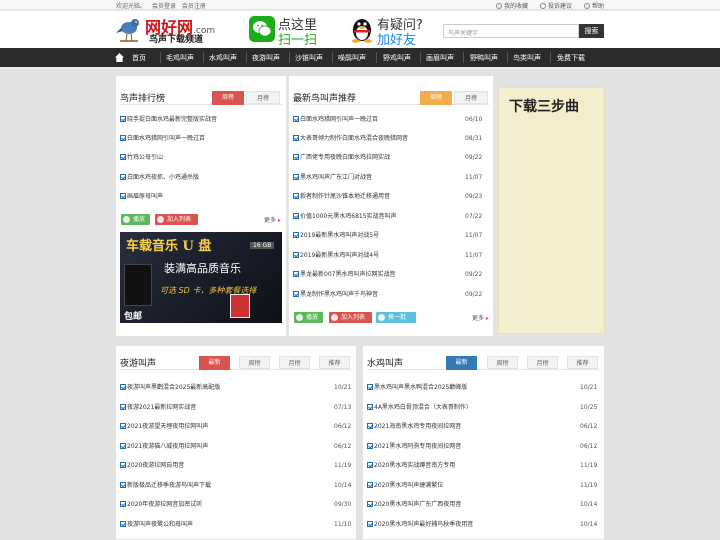 The width and height of the screenshot is (720, 540). I want to click on qq-line2: 加好友, so click(396, 38).